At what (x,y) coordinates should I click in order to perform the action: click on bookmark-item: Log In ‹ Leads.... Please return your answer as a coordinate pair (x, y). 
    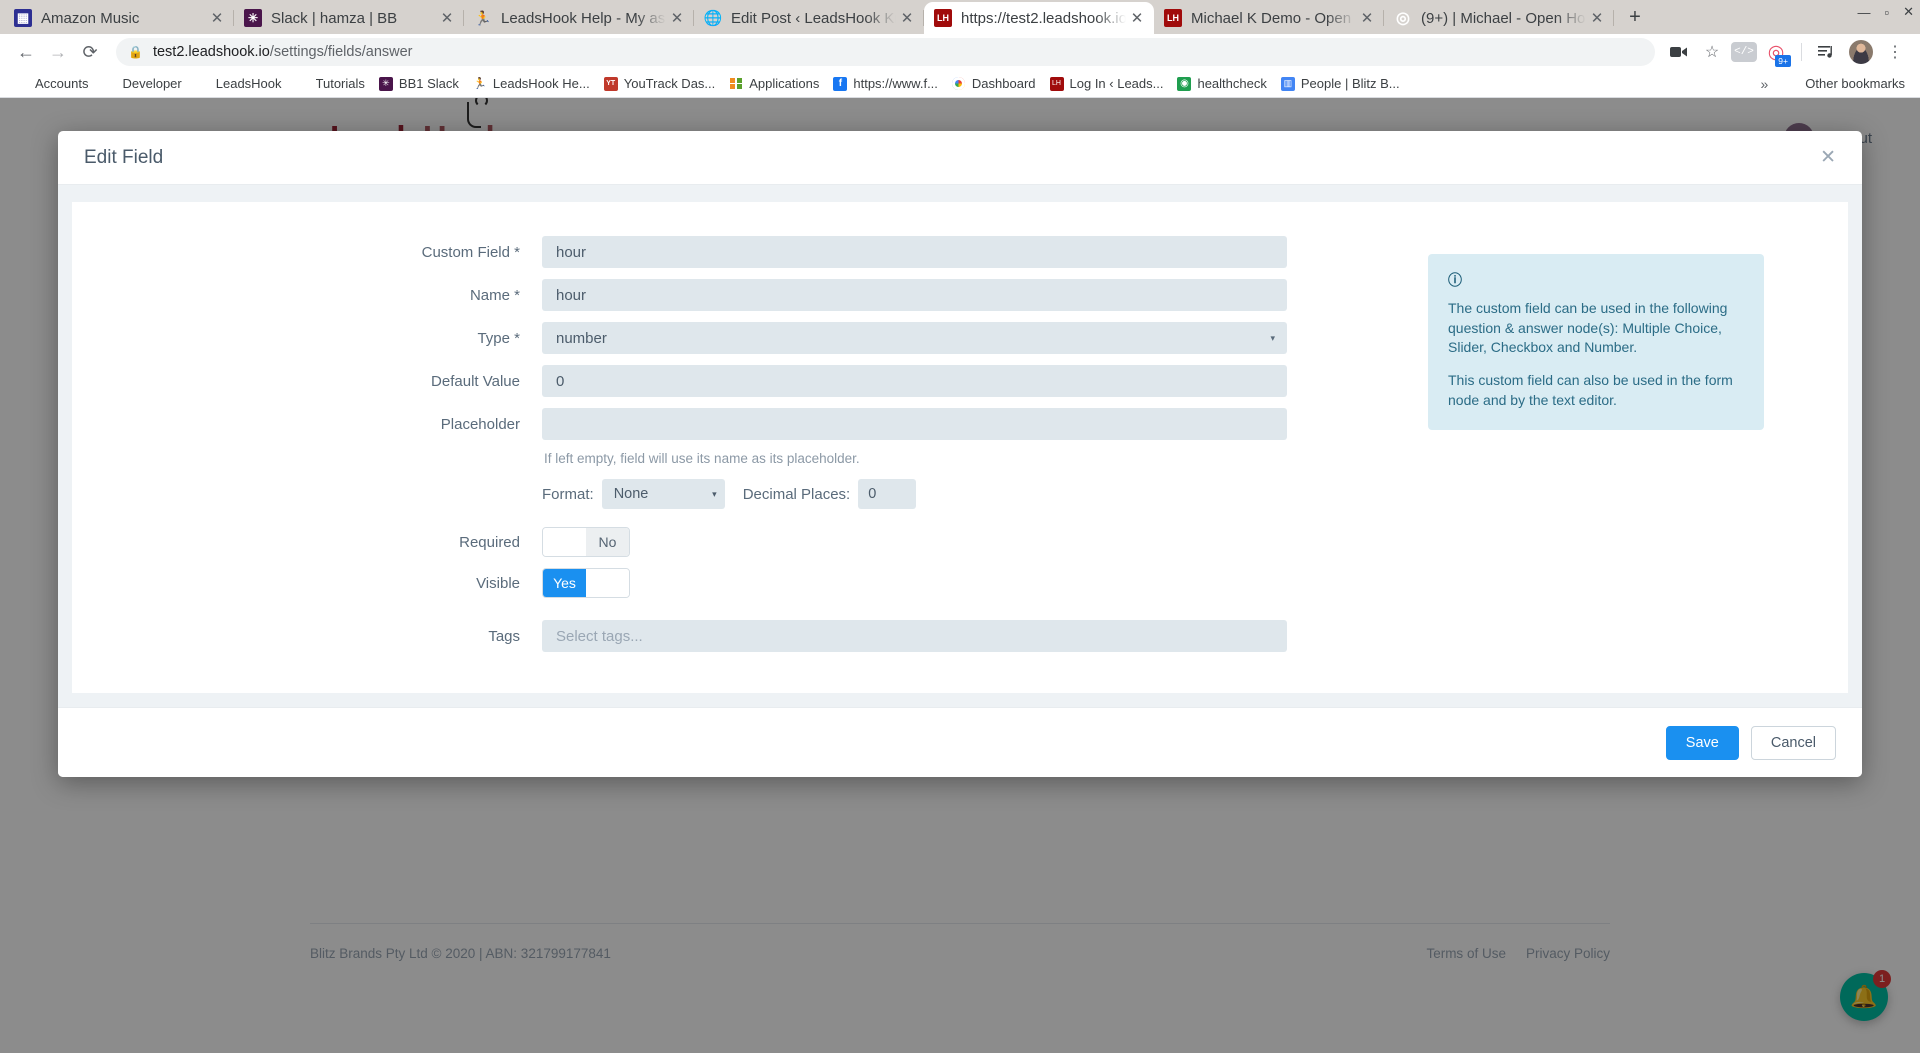
    Looking at the image, I should click on (1107, 83).